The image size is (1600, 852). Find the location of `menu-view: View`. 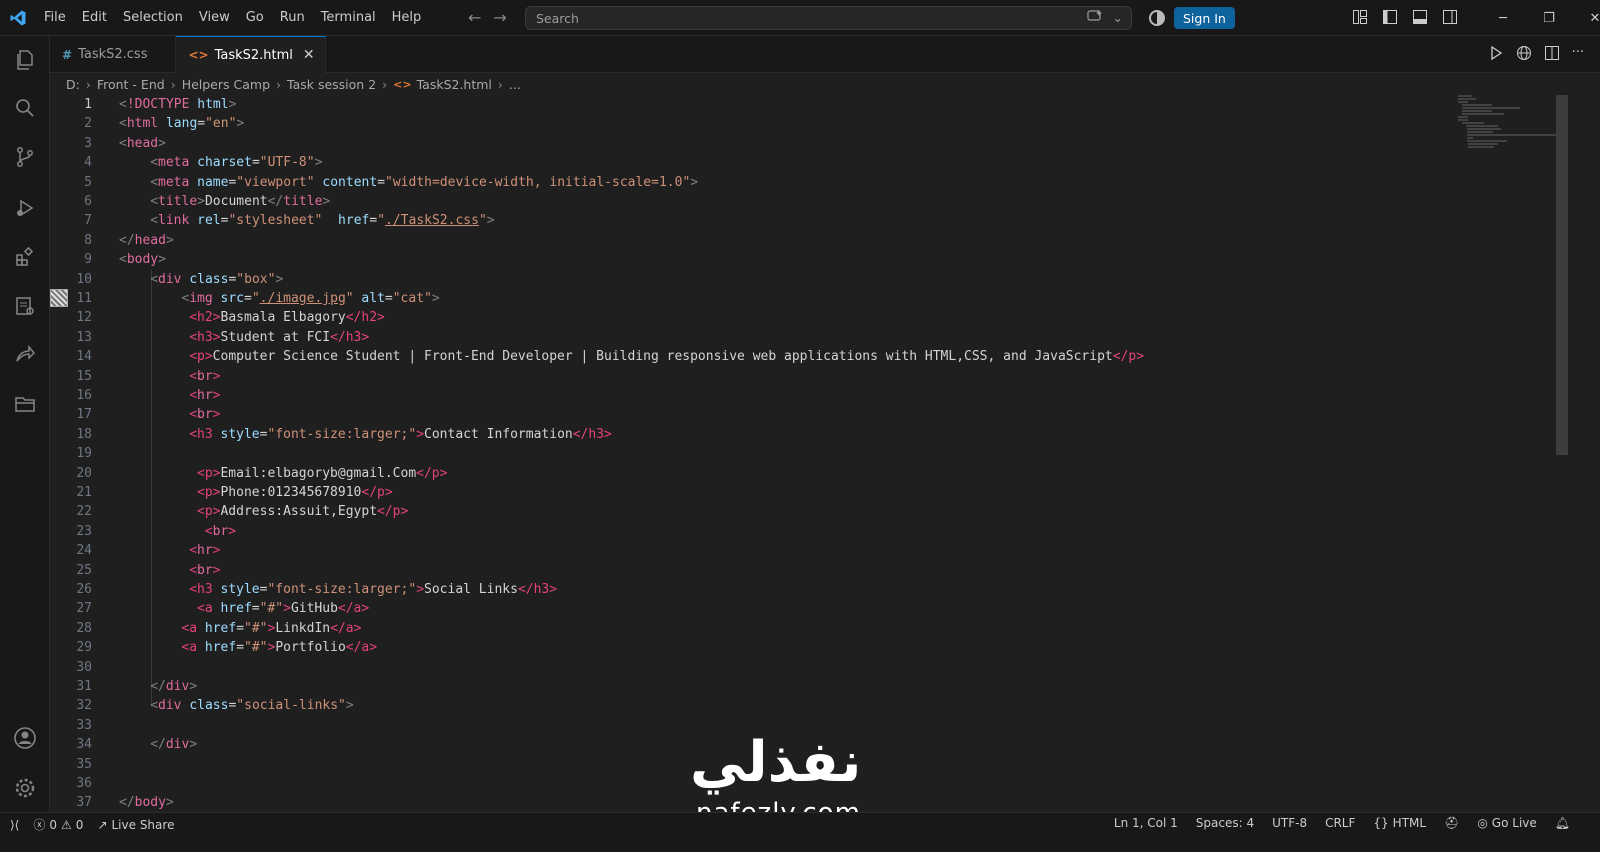

menu-view: View is located at coordinates (214, 17).